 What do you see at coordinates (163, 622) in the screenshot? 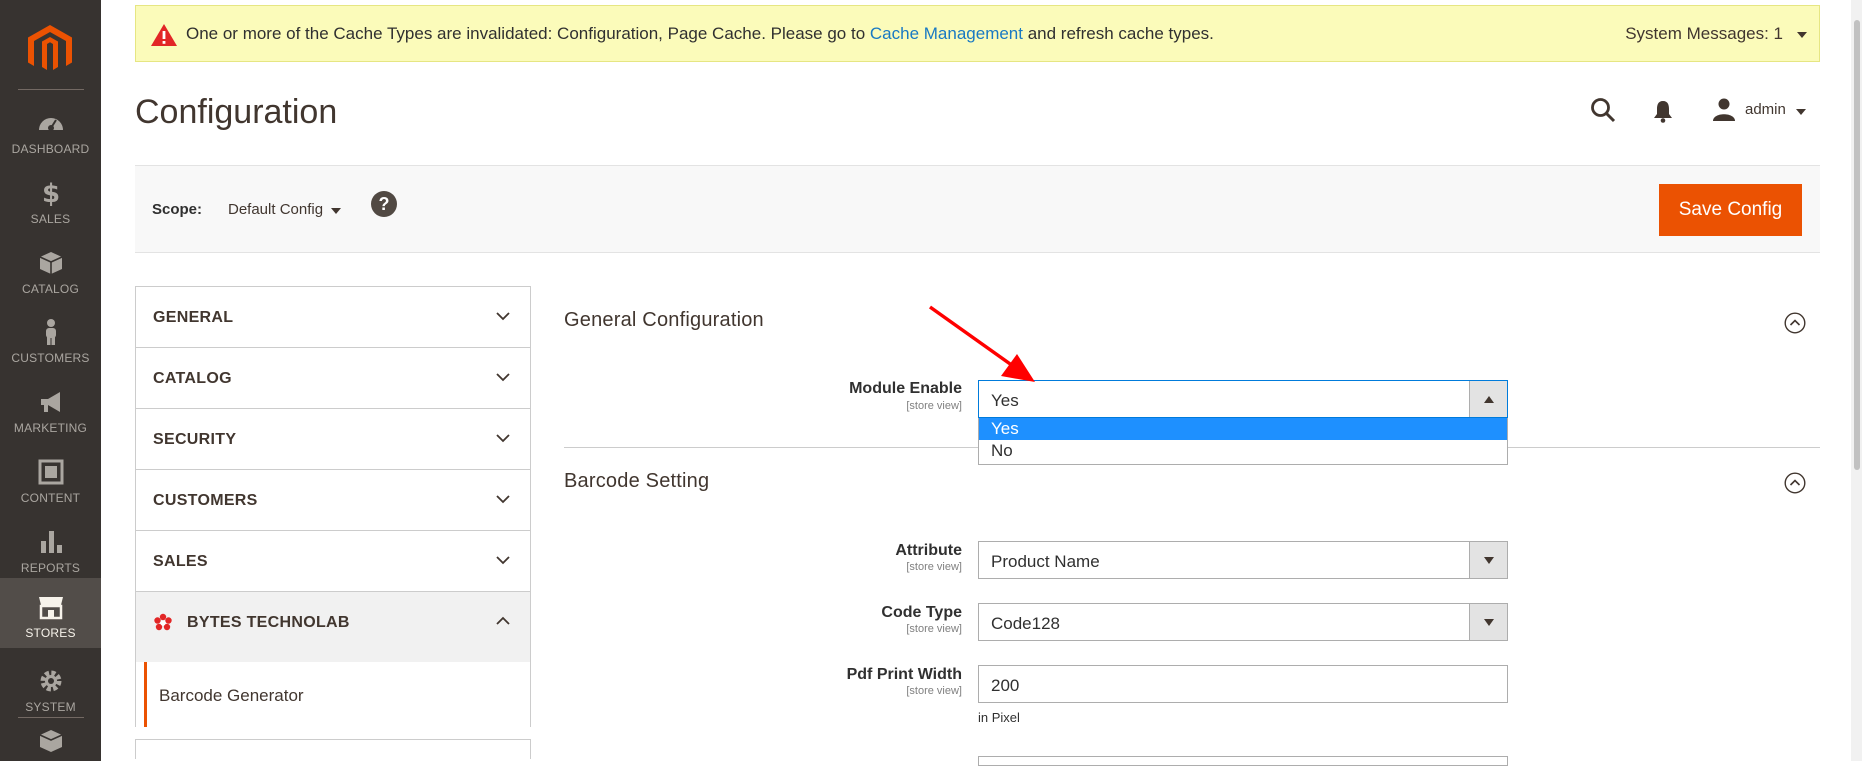
I see `bytes-technolab-logo-icon` at bounding box center [163, 622].